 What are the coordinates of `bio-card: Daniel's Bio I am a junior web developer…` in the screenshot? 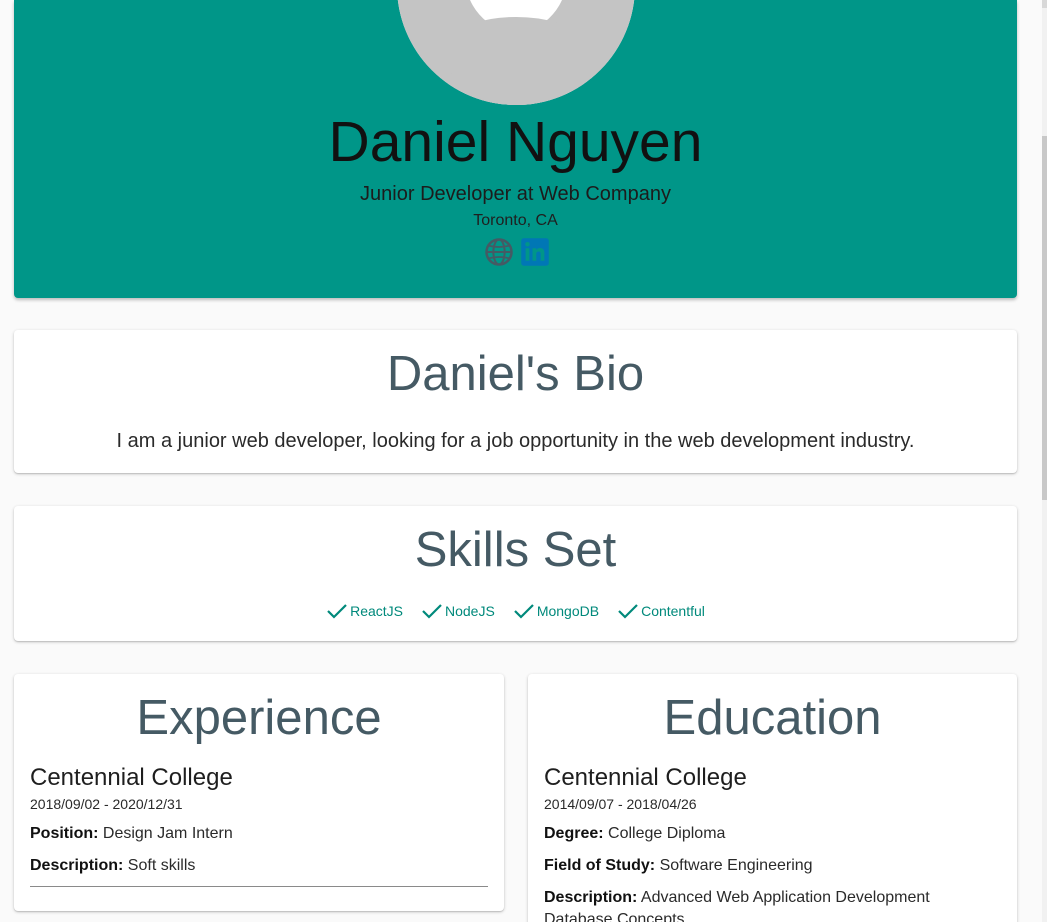 It's located at (515, 401).